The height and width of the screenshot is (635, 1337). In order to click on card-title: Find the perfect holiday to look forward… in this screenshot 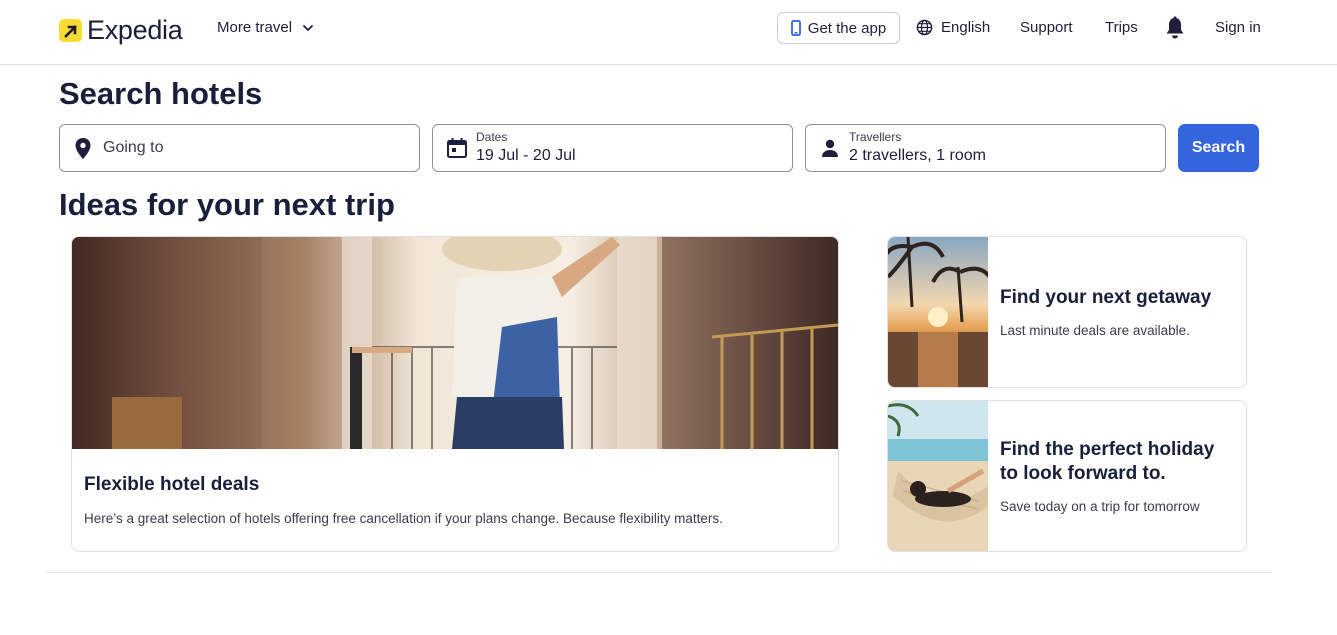, I will do `click(1107, 461)`.